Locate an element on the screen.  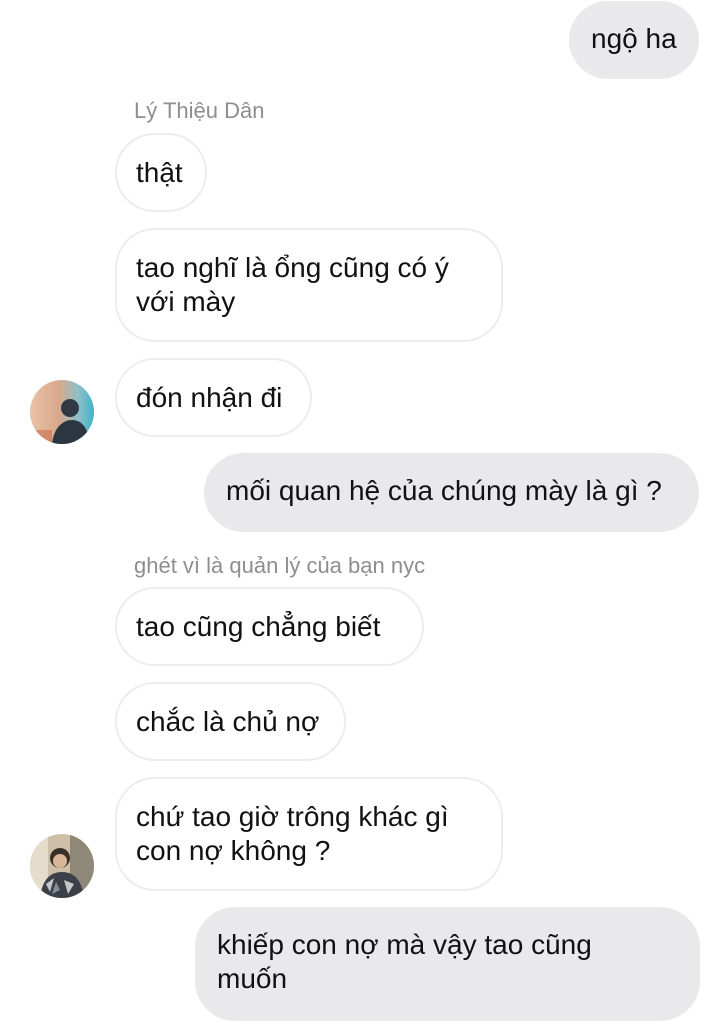
incoming-message-bubble: chứ tao giờ trông khác gì con nợ không ? is located at coordinates (309, 834).